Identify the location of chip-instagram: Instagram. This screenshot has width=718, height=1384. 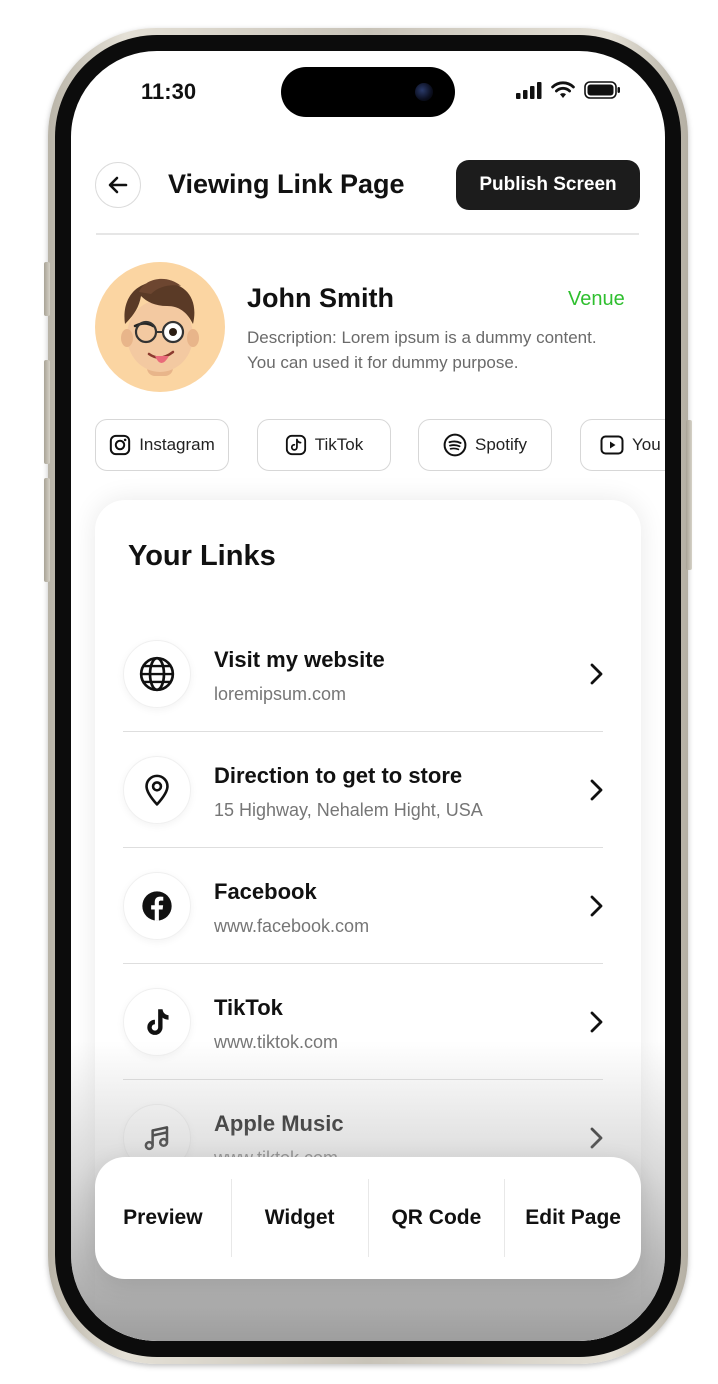
(162, 445).